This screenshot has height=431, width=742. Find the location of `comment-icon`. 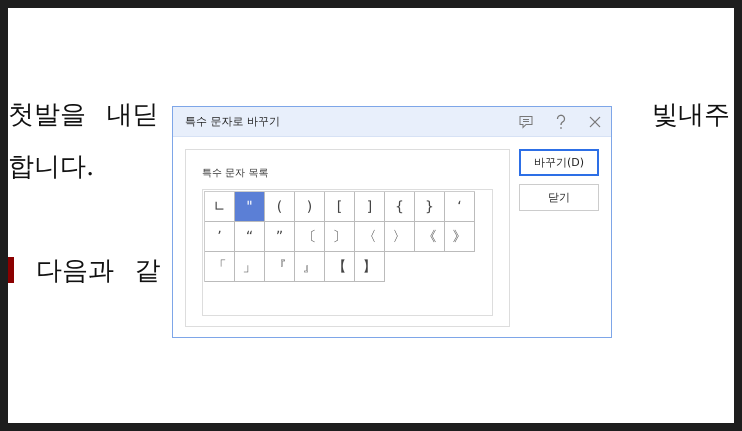

comment-icon is located at coordinates (526, 121).